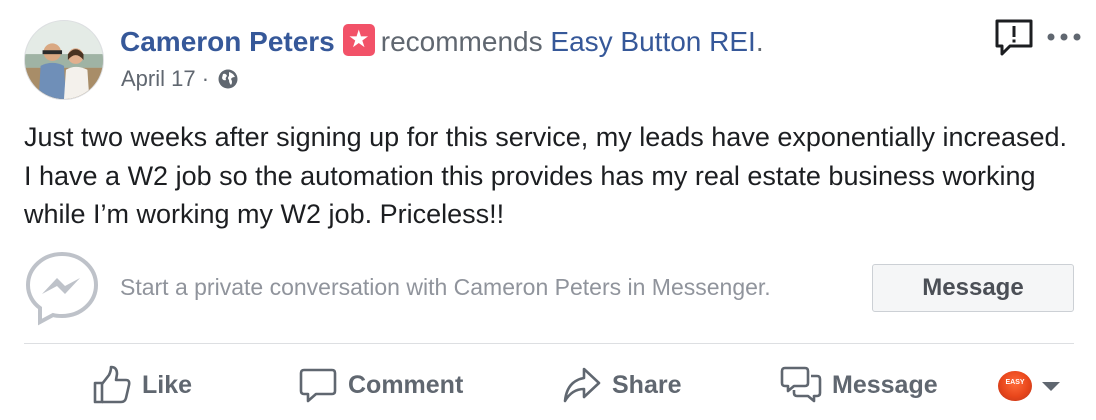 The width and height of the screenshot is (1096, 420). What do you see at coordinates (1064, 37) in the screenshot?
I see `more-options-icon` at bounding box center [1064, 37].